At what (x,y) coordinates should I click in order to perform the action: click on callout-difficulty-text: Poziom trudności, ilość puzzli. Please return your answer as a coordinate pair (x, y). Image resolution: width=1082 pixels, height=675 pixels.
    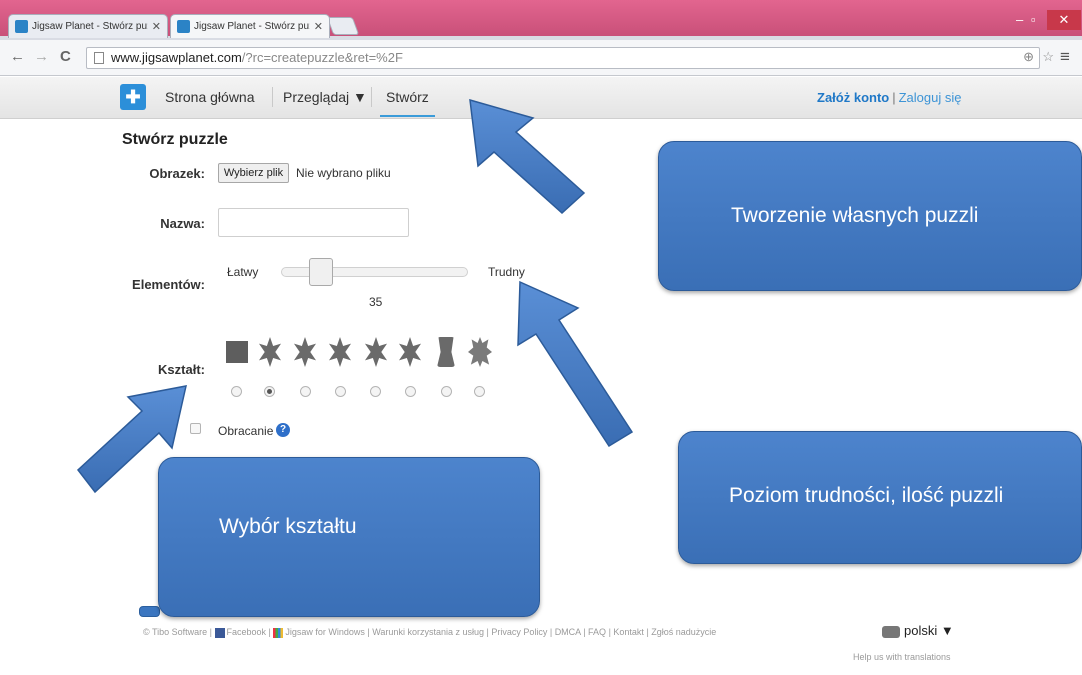
    Looking at the image, I should click on (866, 495).